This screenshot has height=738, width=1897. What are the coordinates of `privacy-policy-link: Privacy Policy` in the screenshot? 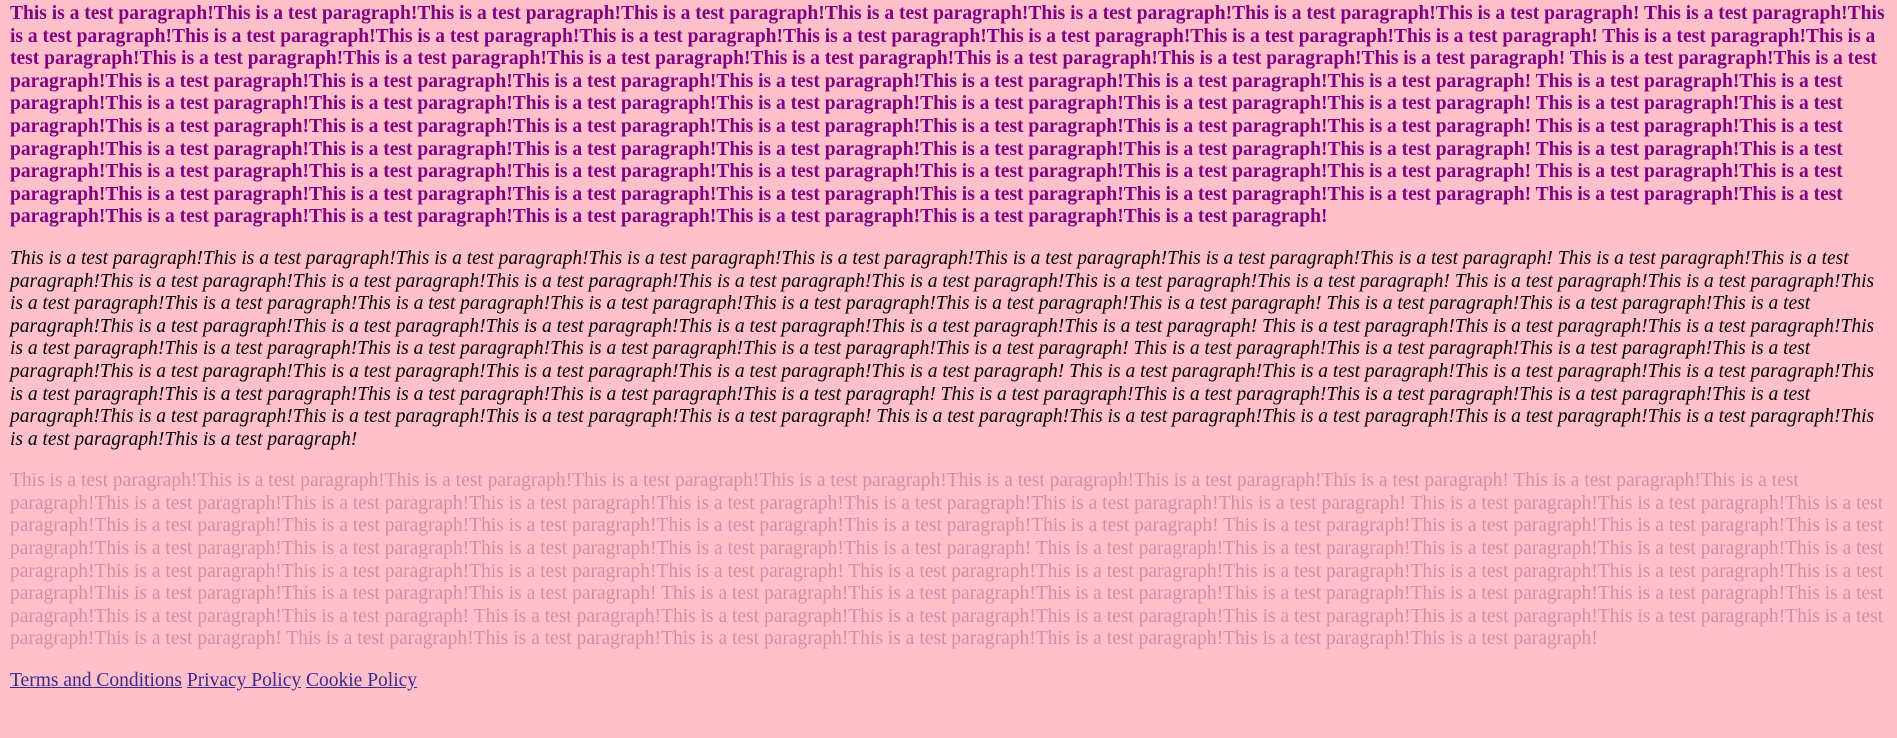 It's located at (244, 680).